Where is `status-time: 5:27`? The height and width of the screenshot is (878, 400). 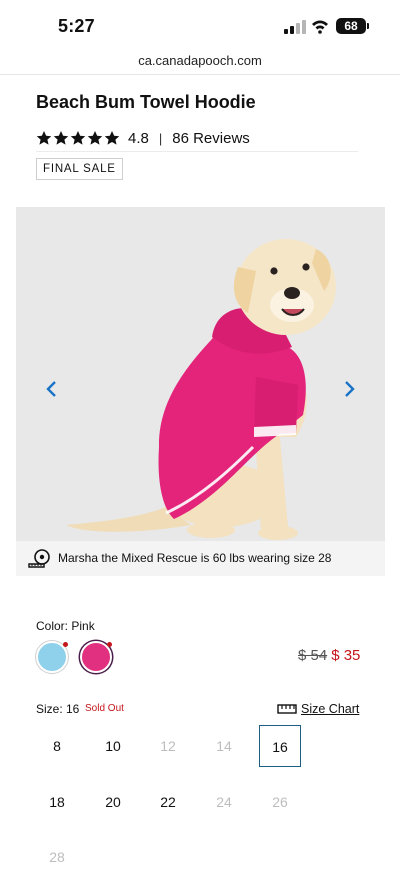 status-time: 5:27 is located at coordinates (76, 26).